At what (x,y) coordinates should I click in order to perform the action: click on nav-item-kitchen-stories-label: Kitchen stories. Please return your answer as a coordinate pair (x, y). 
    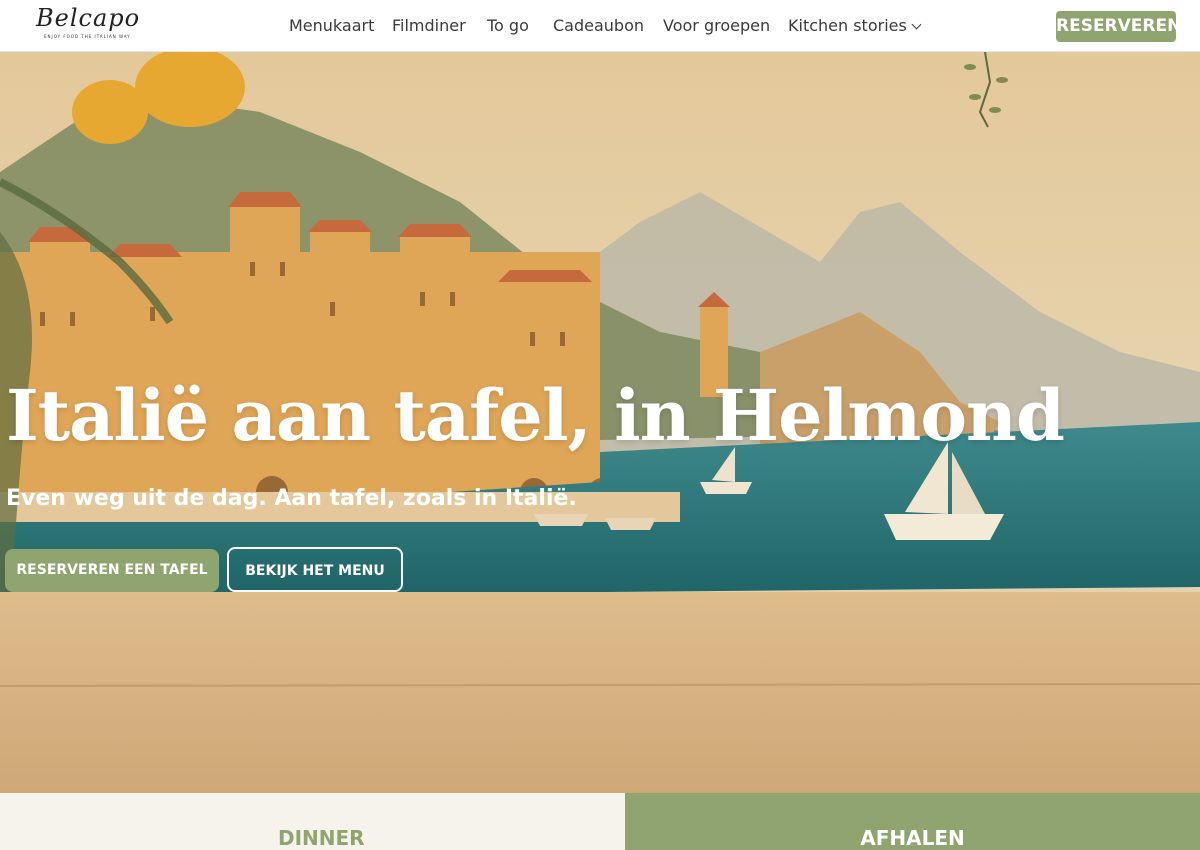
    Looking at the image, I should click on (847, 25).